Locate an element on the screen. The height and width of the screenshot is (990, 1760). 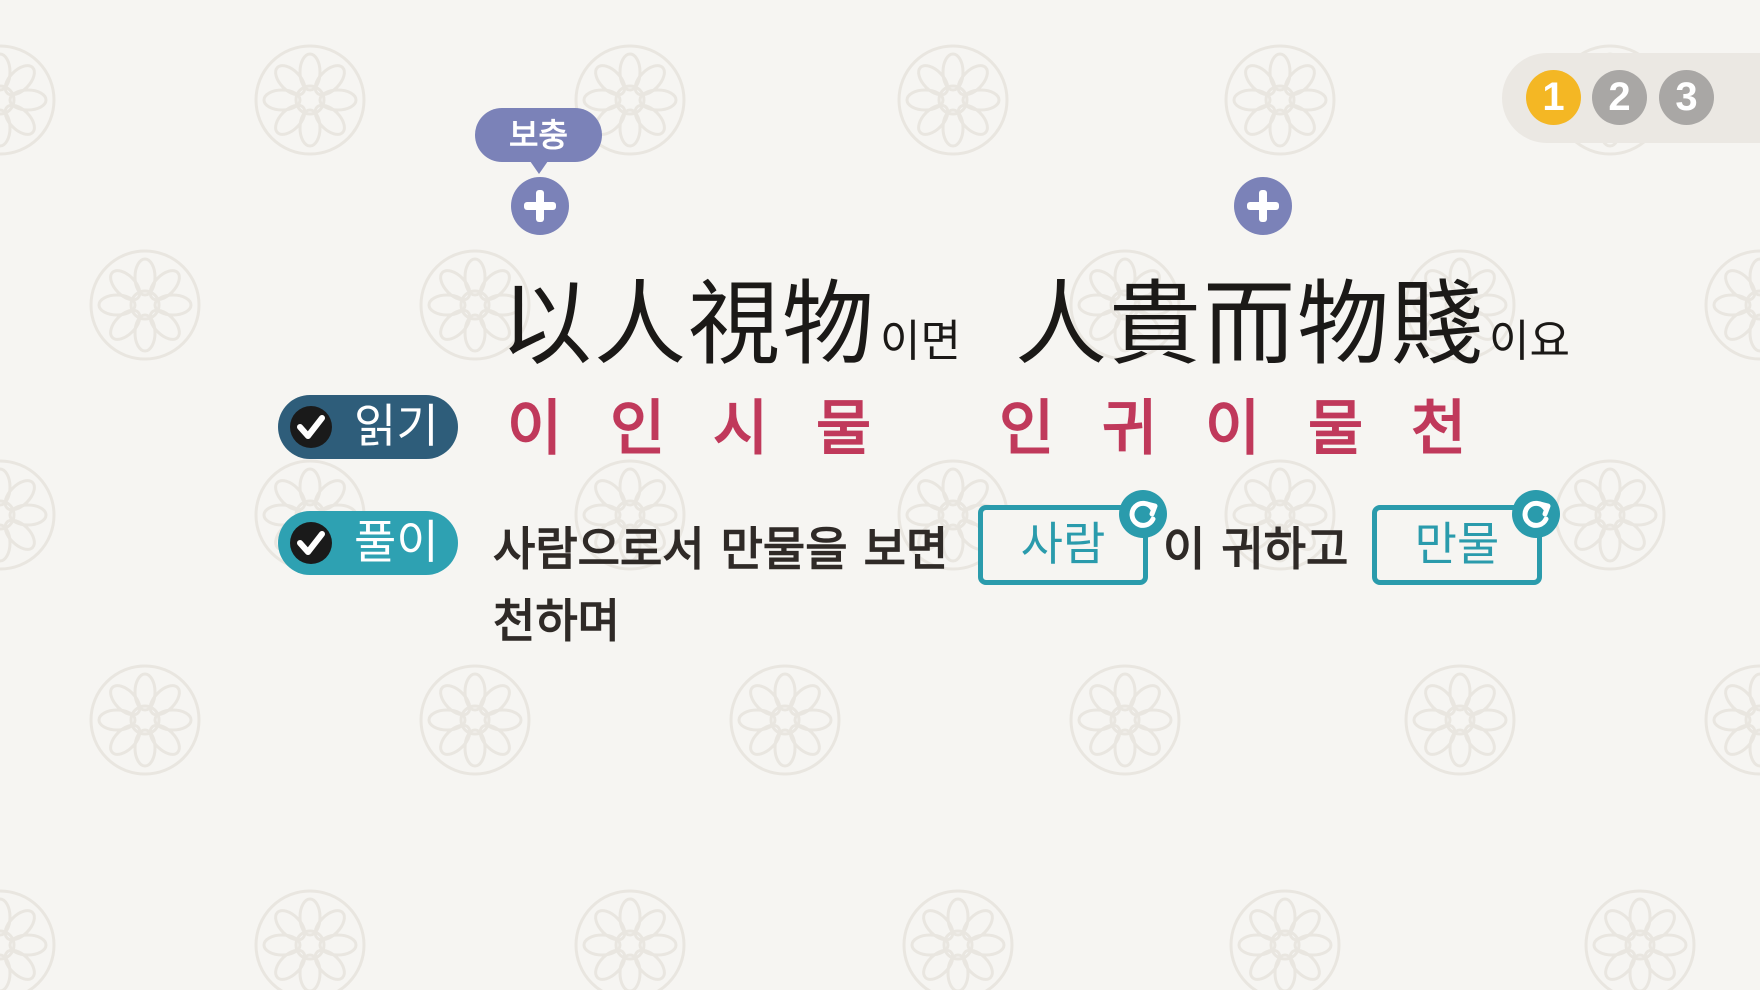
explanation-toggle-label: 풀이 is located at coordinates (396, 542).